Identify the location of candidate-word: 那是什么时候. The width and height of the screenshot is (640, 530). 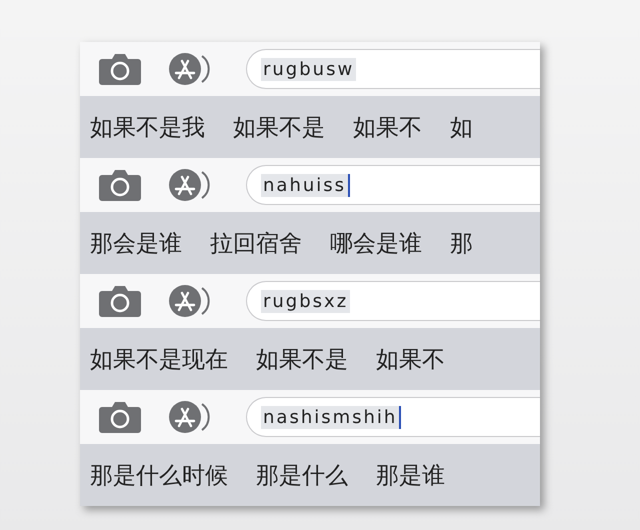
(159, 475).